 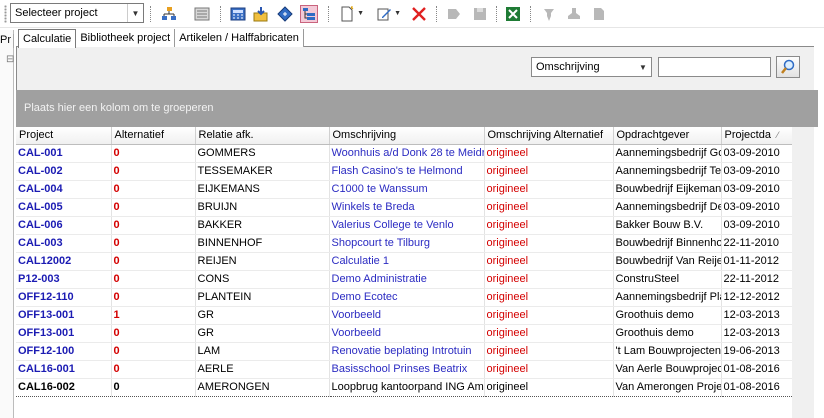 I want to click on search-input, so click(x=714, y=67).